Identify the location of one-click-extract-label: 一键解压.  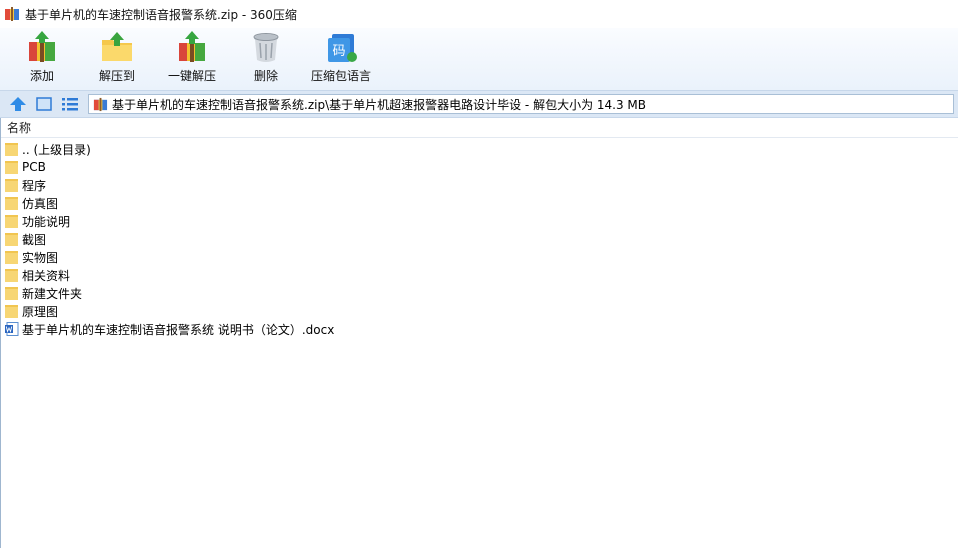
(191, 76).